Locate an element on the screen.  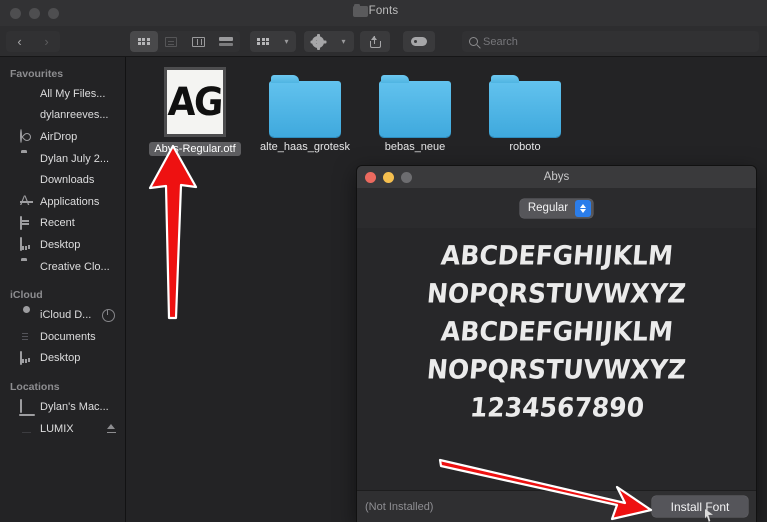
font-file-icon: AG is located at coordinates (195, 102).